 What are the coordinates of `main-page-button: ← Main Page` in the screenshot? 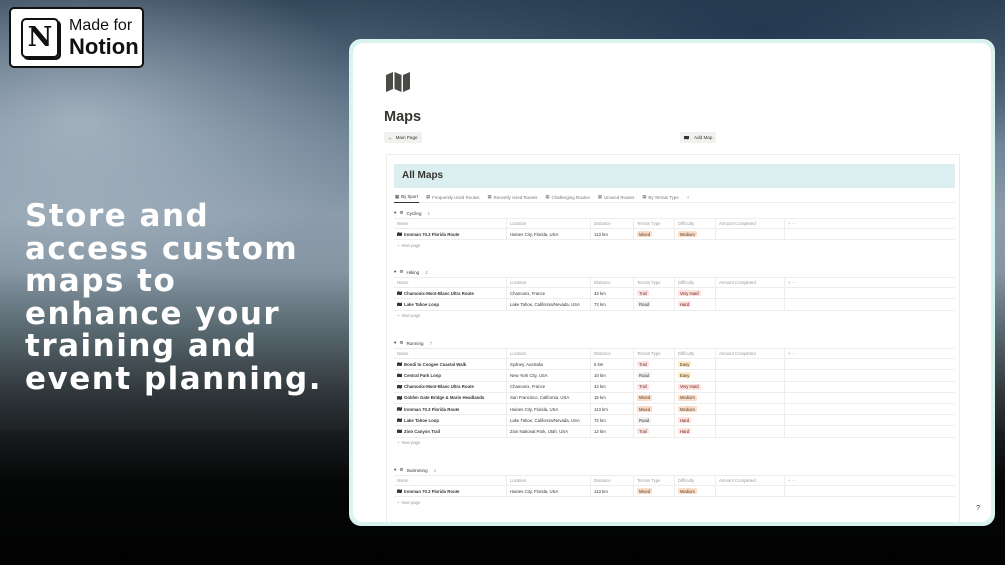 It's located at (403, 137).